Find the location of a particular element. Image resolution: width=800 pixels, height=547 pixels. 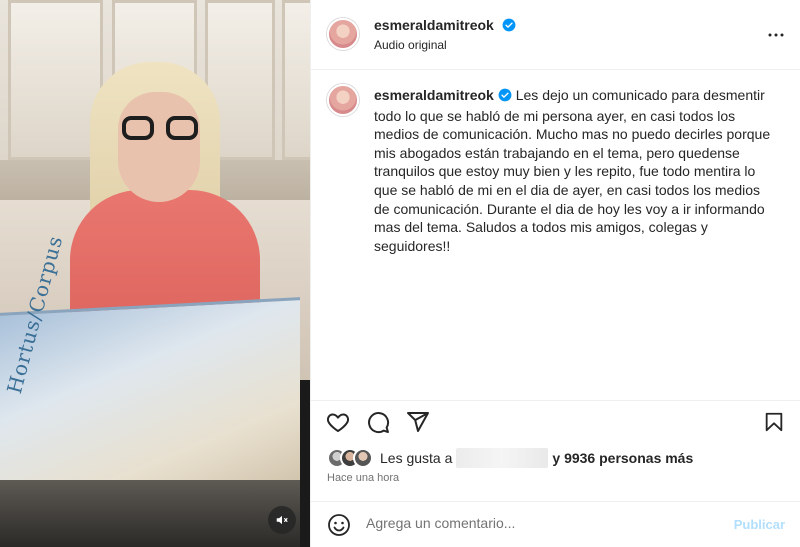

mute-toggle-button is located at coordinates (282, 520).